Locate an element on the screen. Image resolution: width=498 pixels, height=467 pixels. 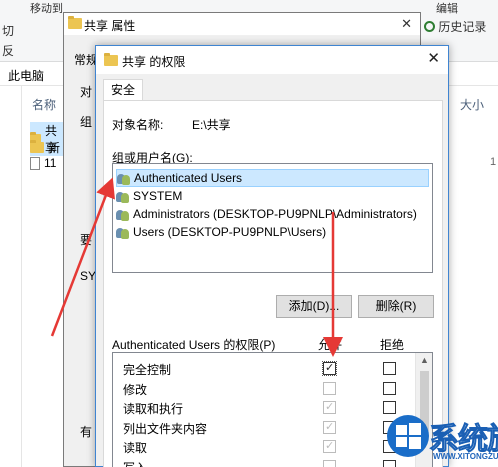
ribbon-history: 历史记录 is located at coordinates (455, 26).